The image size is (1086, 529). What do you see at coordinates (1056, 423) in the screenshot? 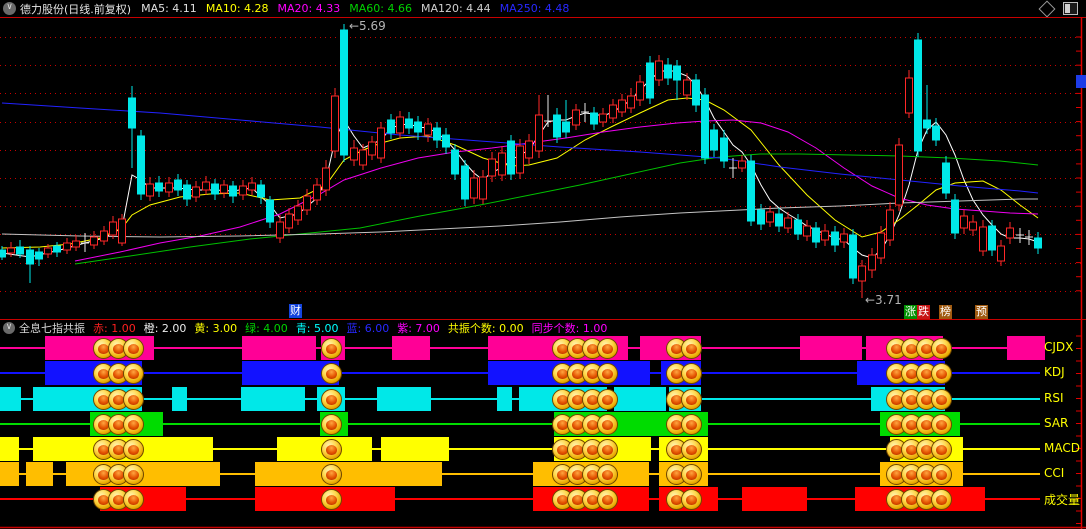
I see `indicator-row-label-SAR: SAR` at bounding box center [1056, 423].